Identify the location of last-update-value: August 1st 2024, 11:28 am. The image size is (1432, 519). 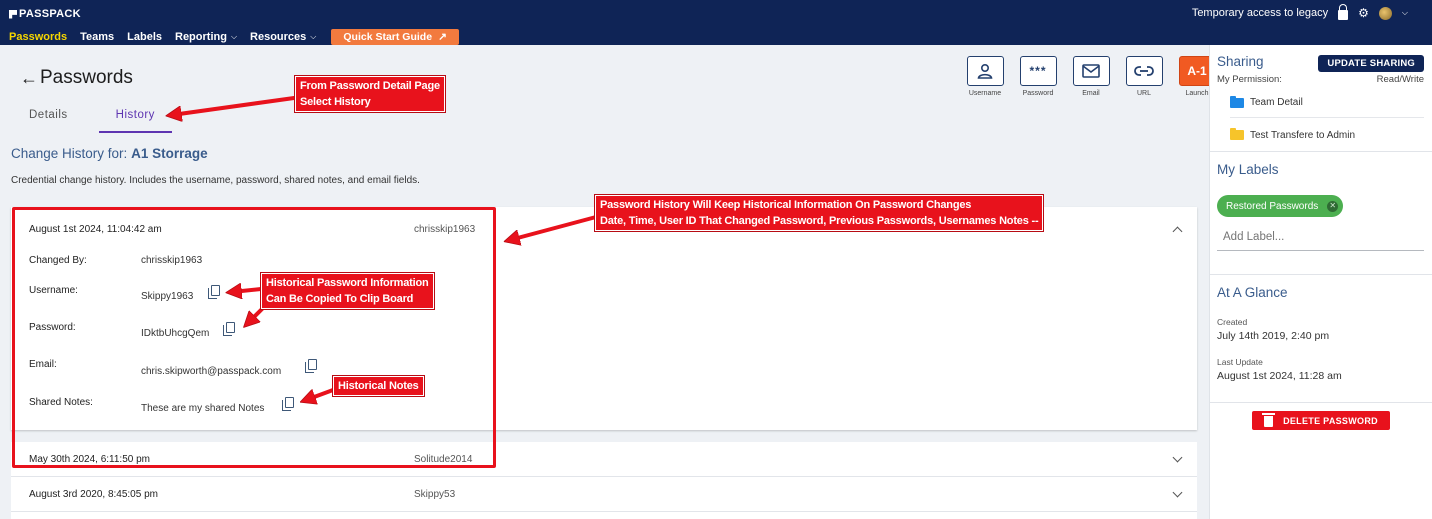
(1279, 376).